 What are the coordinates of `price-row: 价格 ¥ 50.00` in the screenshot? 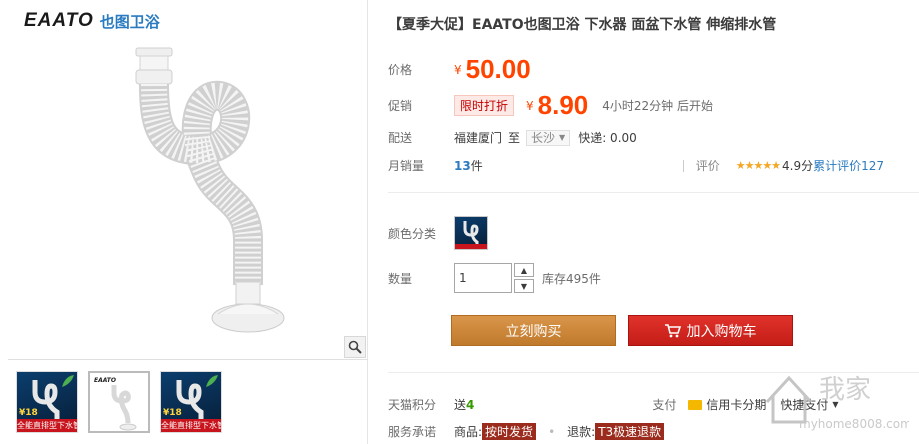 It's located at (459, 69).